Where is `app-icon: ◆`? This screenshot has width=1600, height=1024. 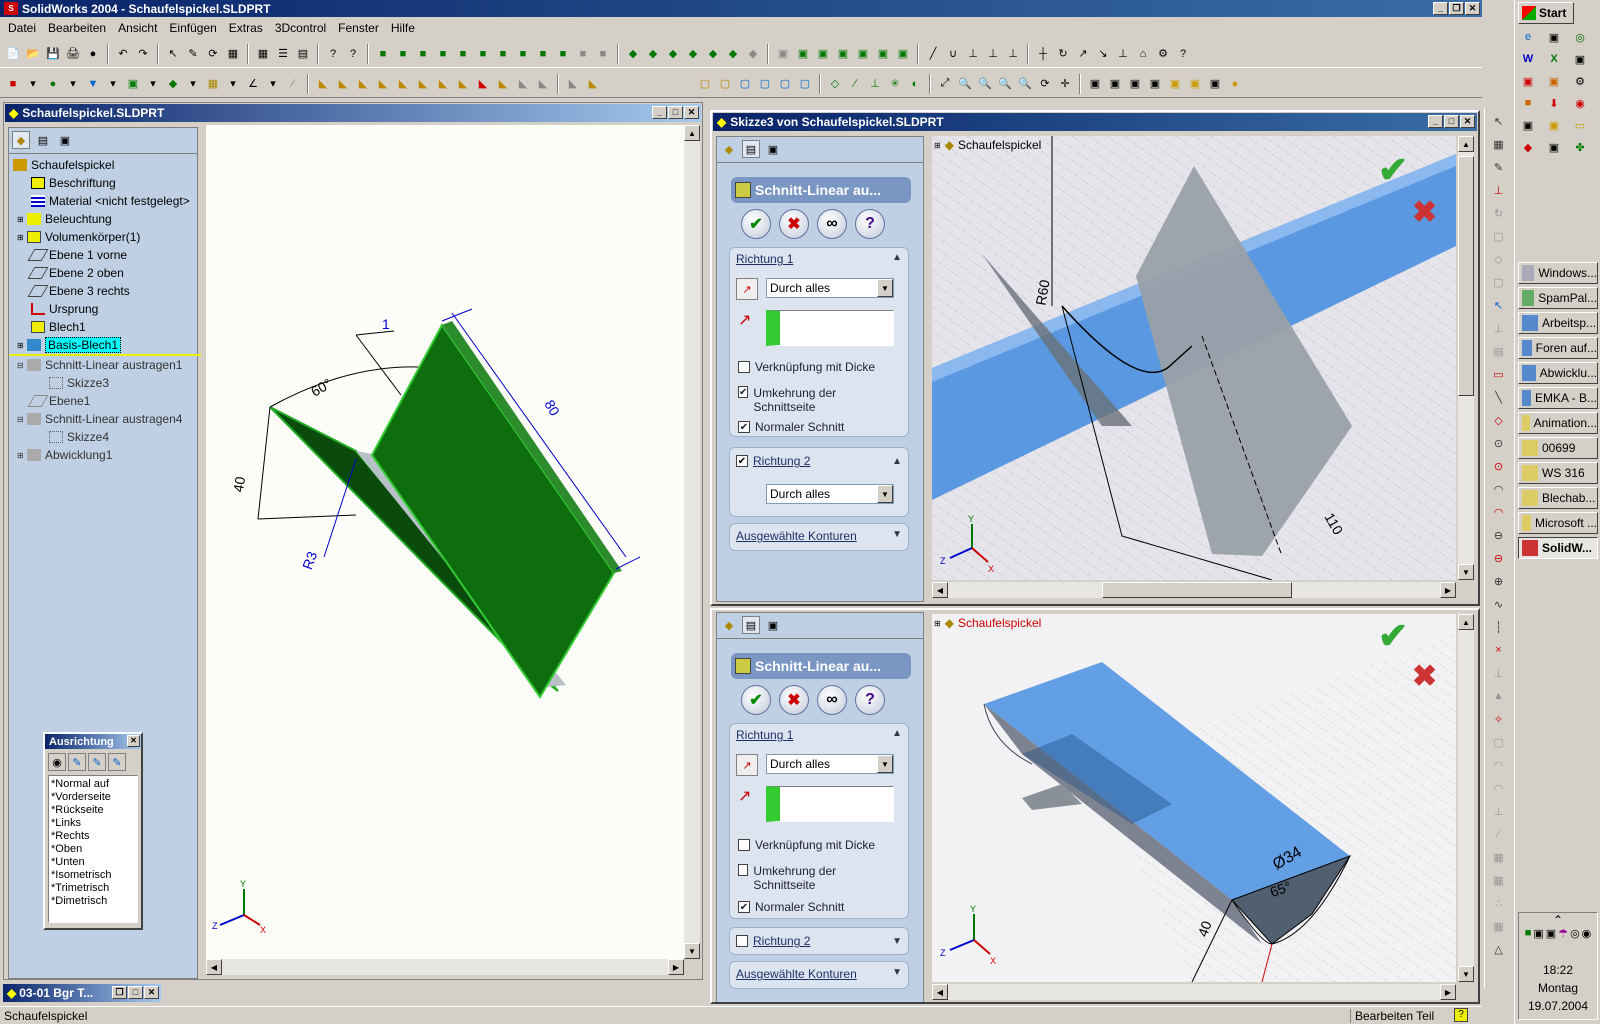 app-icon: ◆ is located at coordinates (1528, 147).